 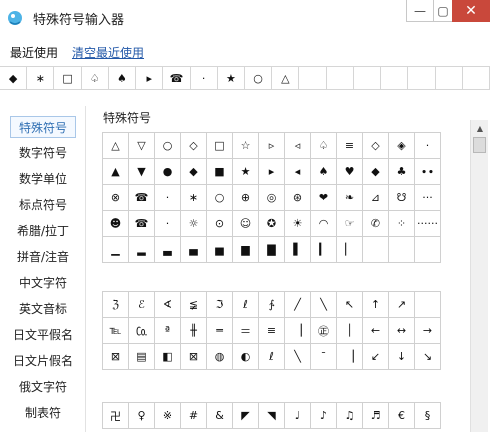 What do you see at coordinates (194, 416) in the screenshot?
I see `symbol-cell: #` at bounding box center [194, 416].